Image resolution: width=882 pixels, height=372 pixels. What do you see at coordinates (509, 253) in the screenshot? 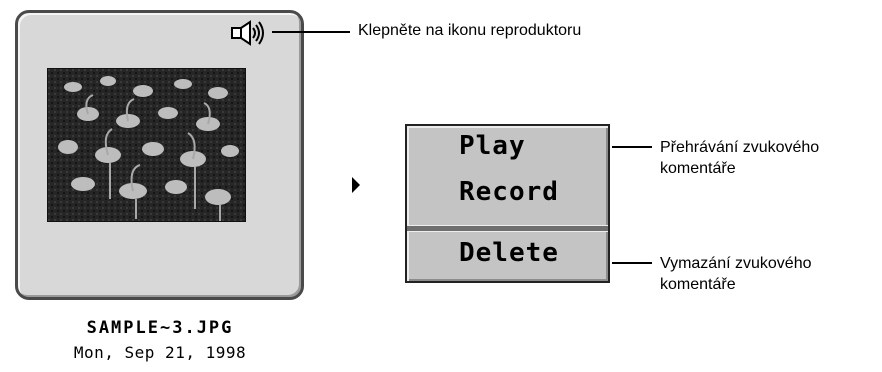
I see `menu-item-delete: Delete` at bounding box center [509, 253].